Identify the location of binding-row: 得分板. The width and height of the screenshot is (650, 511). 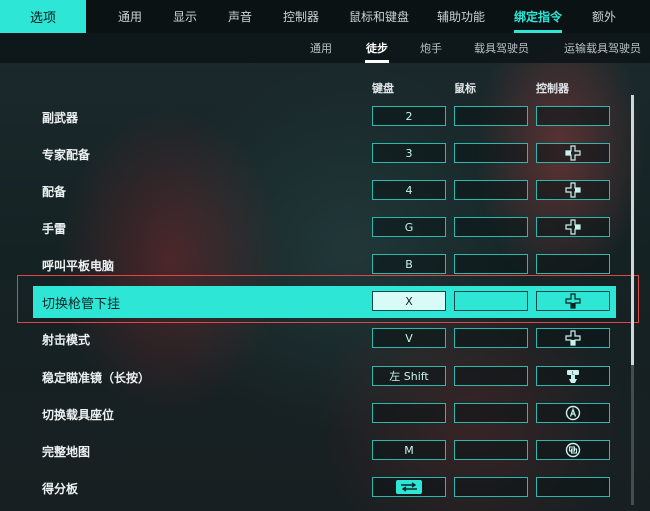
(324, 488).